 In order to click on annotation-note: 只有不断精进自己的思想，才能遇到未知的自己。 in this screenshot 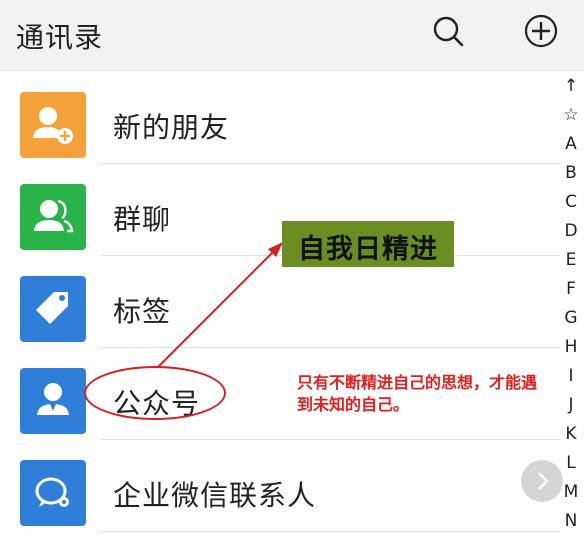, I will do `click(417, 393)`.